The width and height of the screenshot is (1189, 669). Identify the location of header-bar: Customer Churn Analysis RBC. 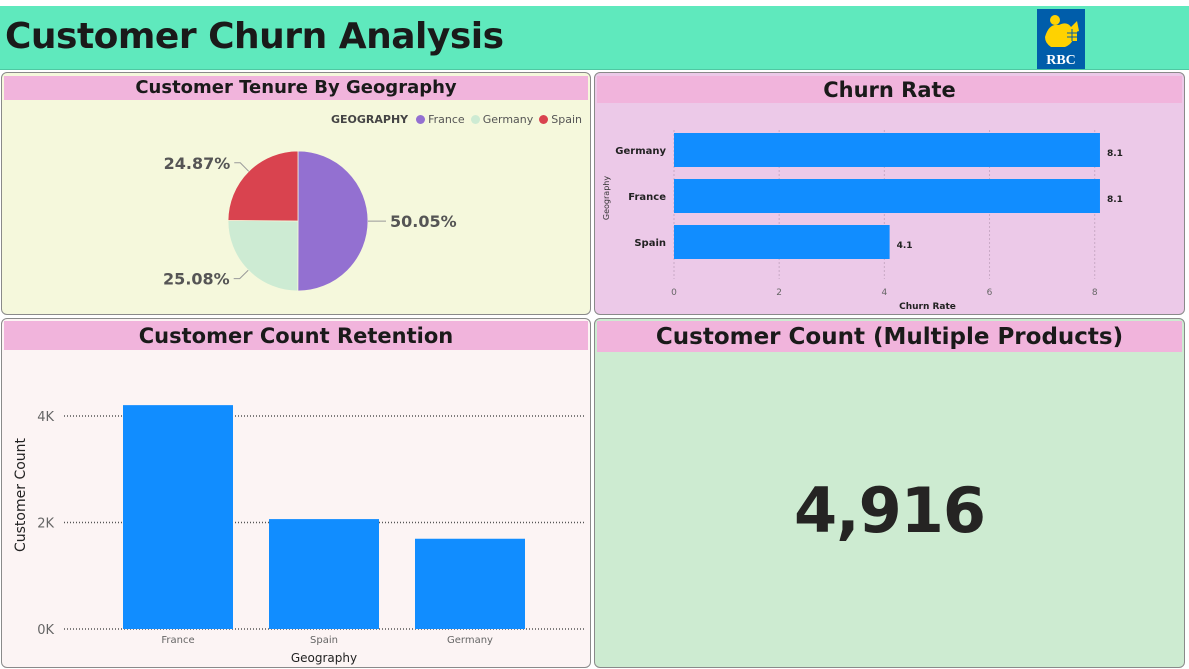
(594, 38).